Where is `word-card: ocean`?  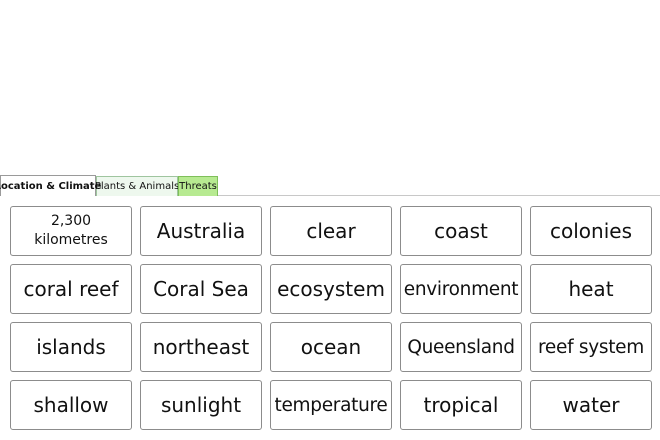 word-card: ocean is located at coordinates (331, 347).